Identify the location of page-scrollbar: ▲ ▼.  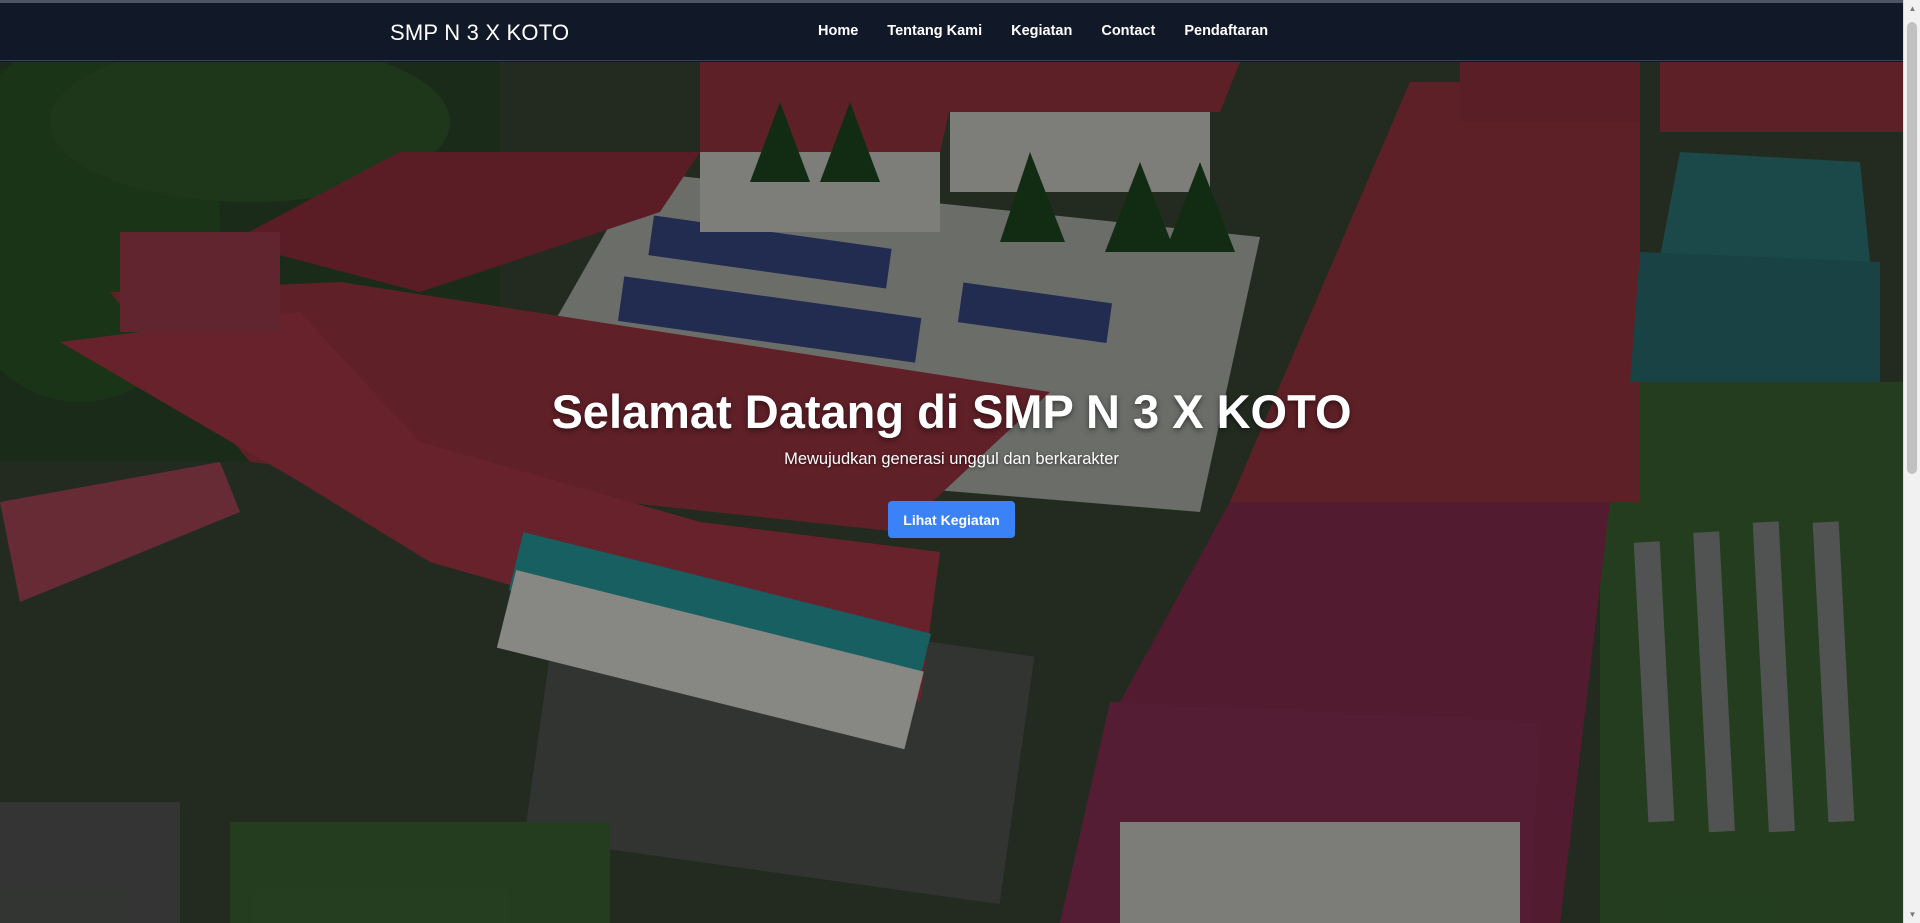
(1911, 461).